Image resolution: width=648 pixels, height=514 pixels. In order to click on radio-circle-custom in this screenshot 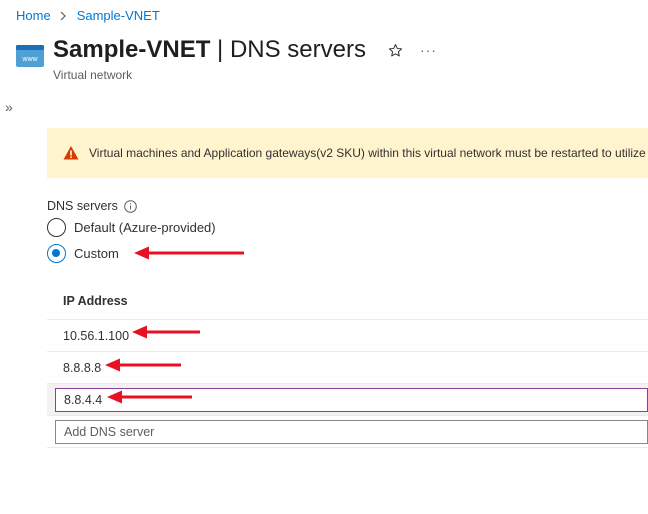, I will do `click(56, 253)`.